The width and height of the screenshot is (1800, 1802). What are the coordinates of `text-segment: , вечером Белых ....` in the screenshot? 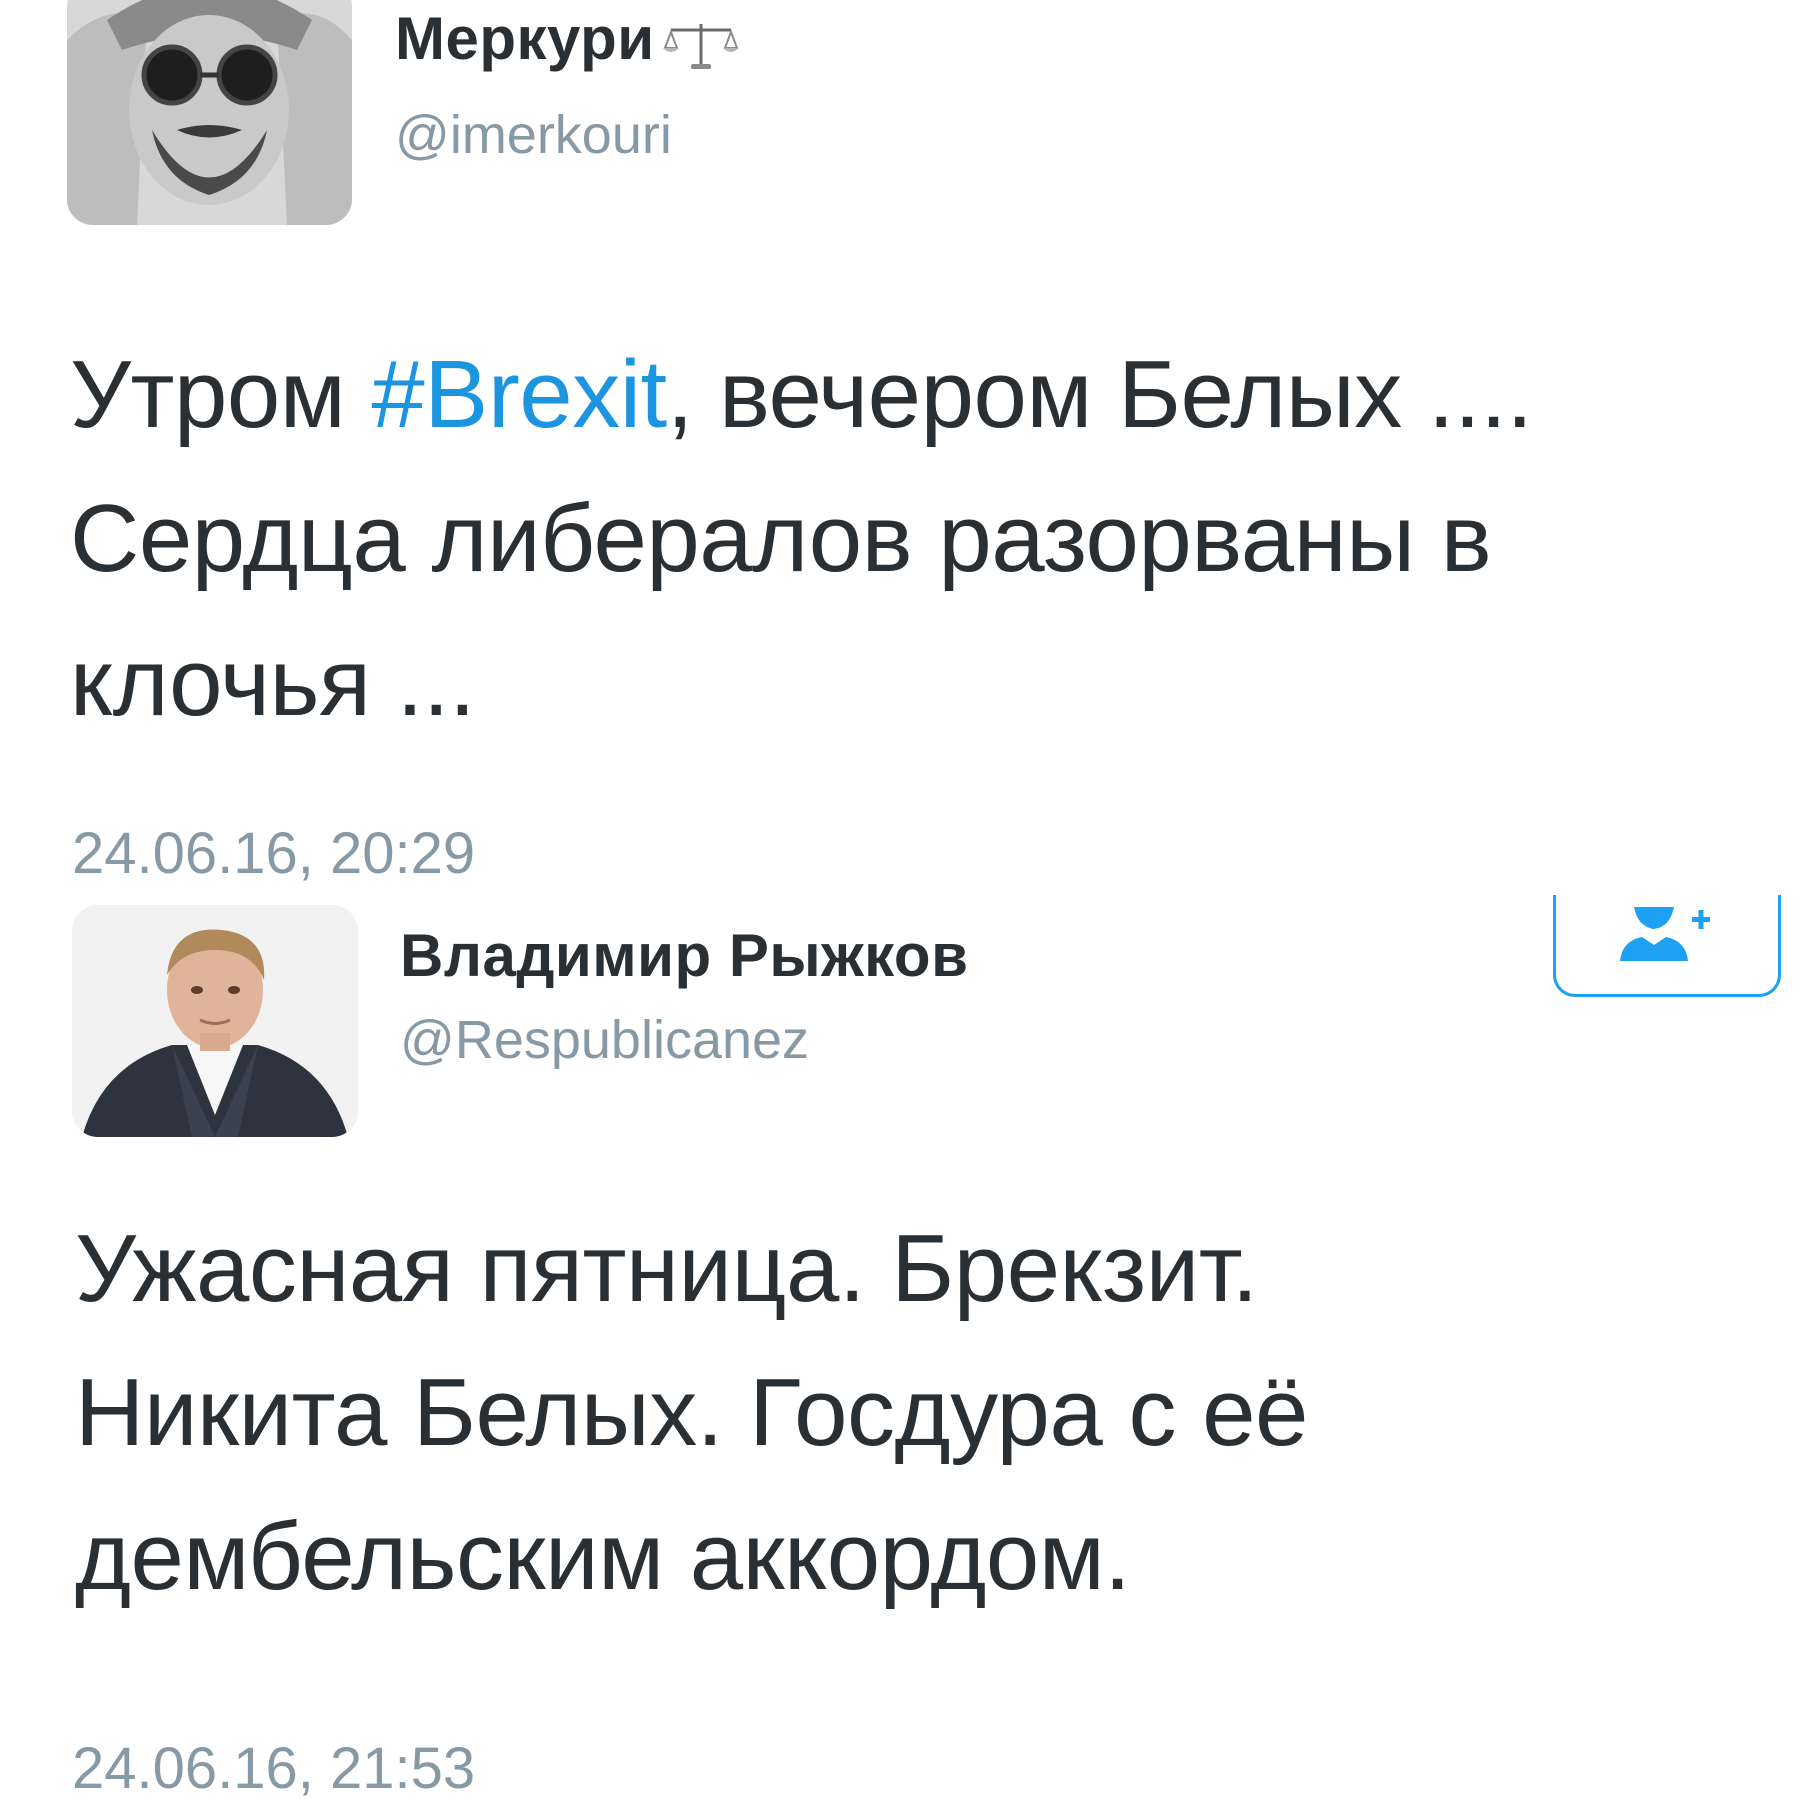 It's located at (1099, 394).